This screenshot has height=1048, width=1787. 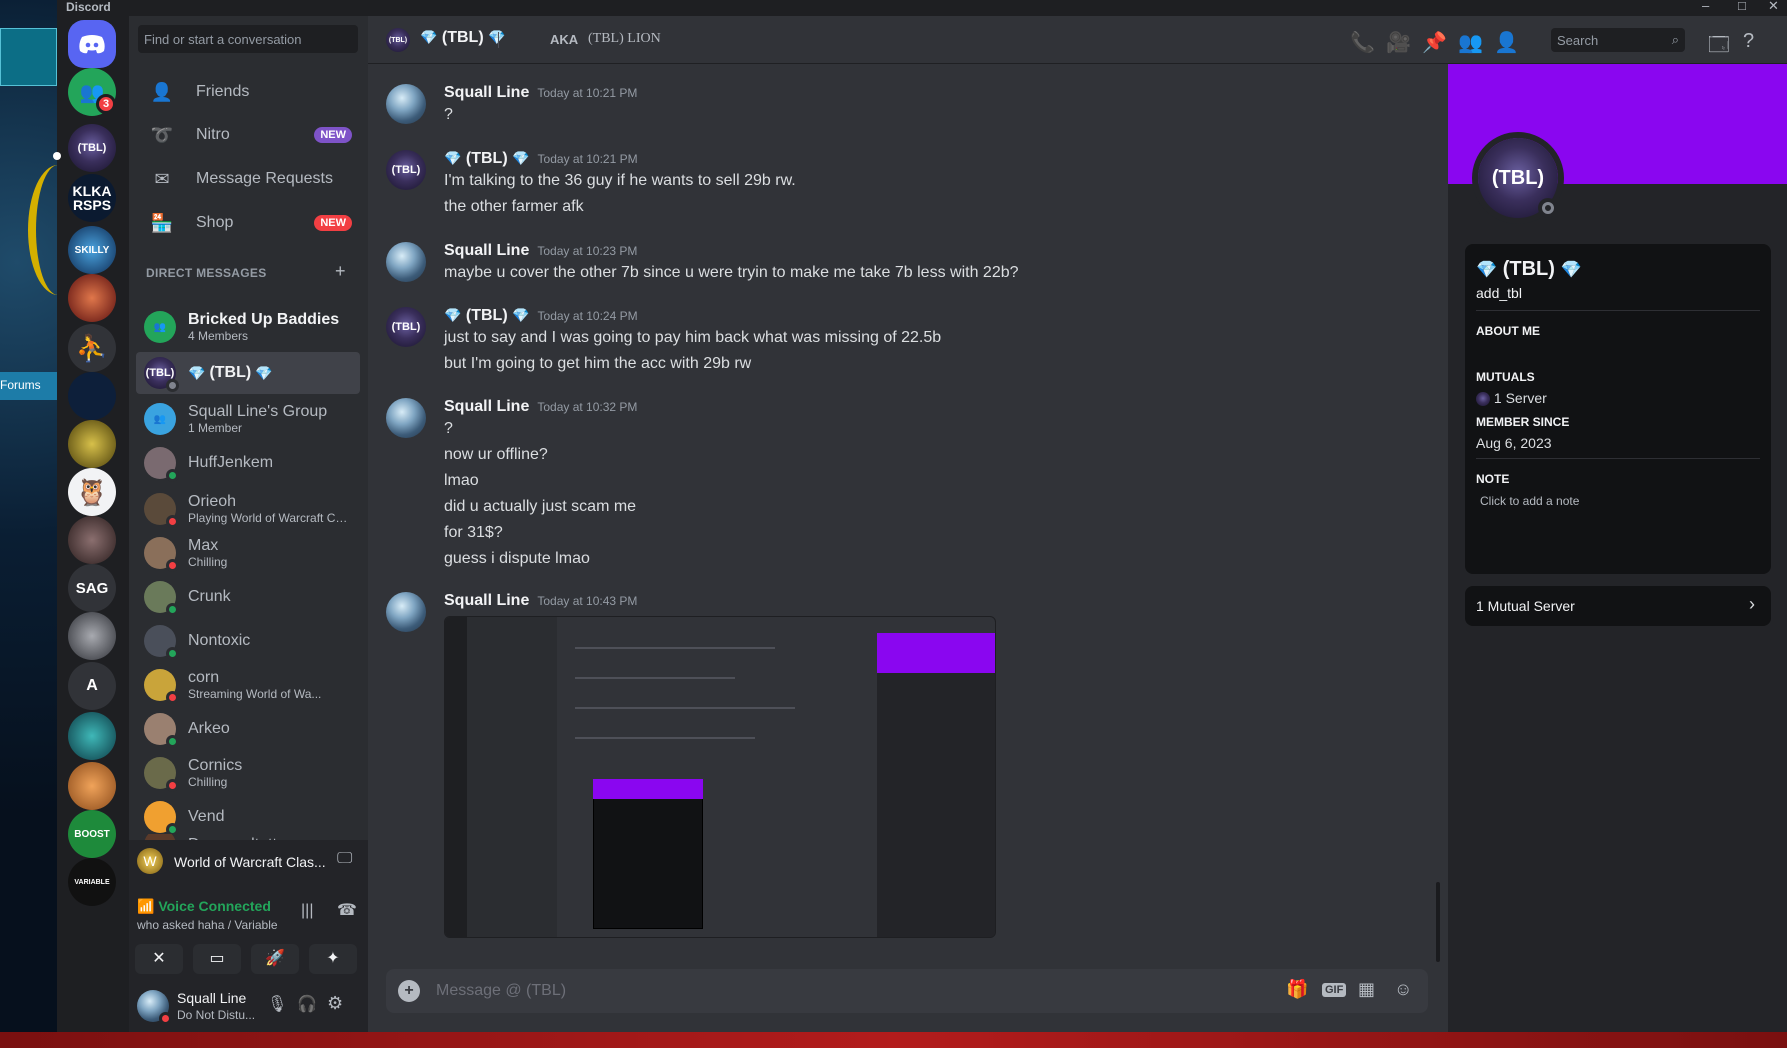 I want to click on gif-icon: GIF, so click(x=1334, y=990).